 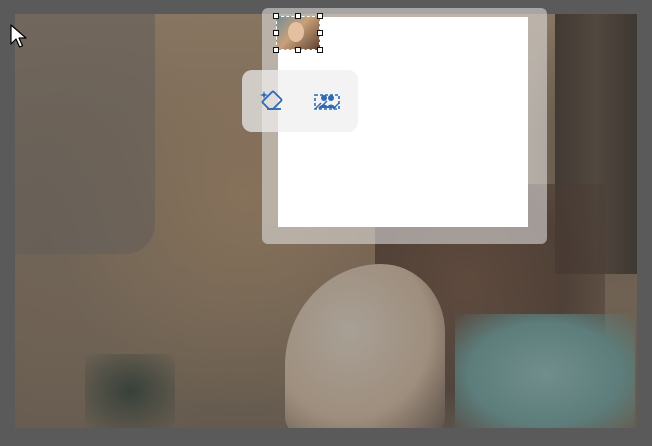 What do you see at coordinates (320, 16) in the screenshot?
I see `resize-handle-top-right` at bounding box center [320, 16].